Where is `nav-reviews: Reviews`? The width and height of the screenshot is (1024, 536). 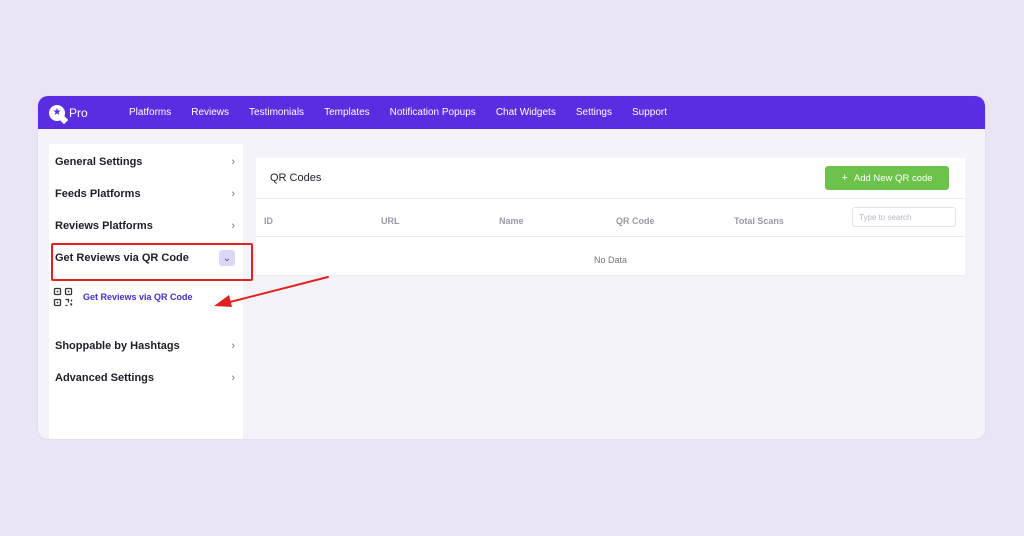 nav-reviews: Reviews is located at coordinates (210, 112).